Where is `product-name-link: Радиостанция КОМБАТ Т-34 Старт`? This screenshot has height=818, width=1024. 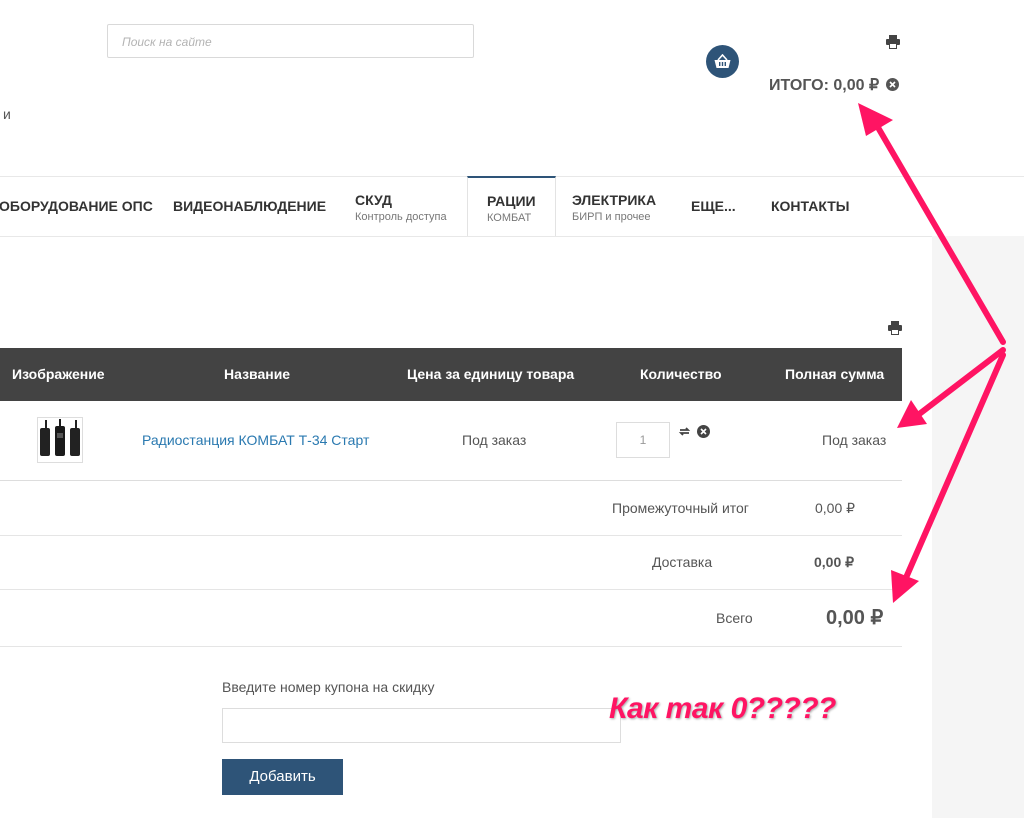 product-name-link: Радиостанция КОМБАТ Т-34 Старт is located at coordinates (255, 440).